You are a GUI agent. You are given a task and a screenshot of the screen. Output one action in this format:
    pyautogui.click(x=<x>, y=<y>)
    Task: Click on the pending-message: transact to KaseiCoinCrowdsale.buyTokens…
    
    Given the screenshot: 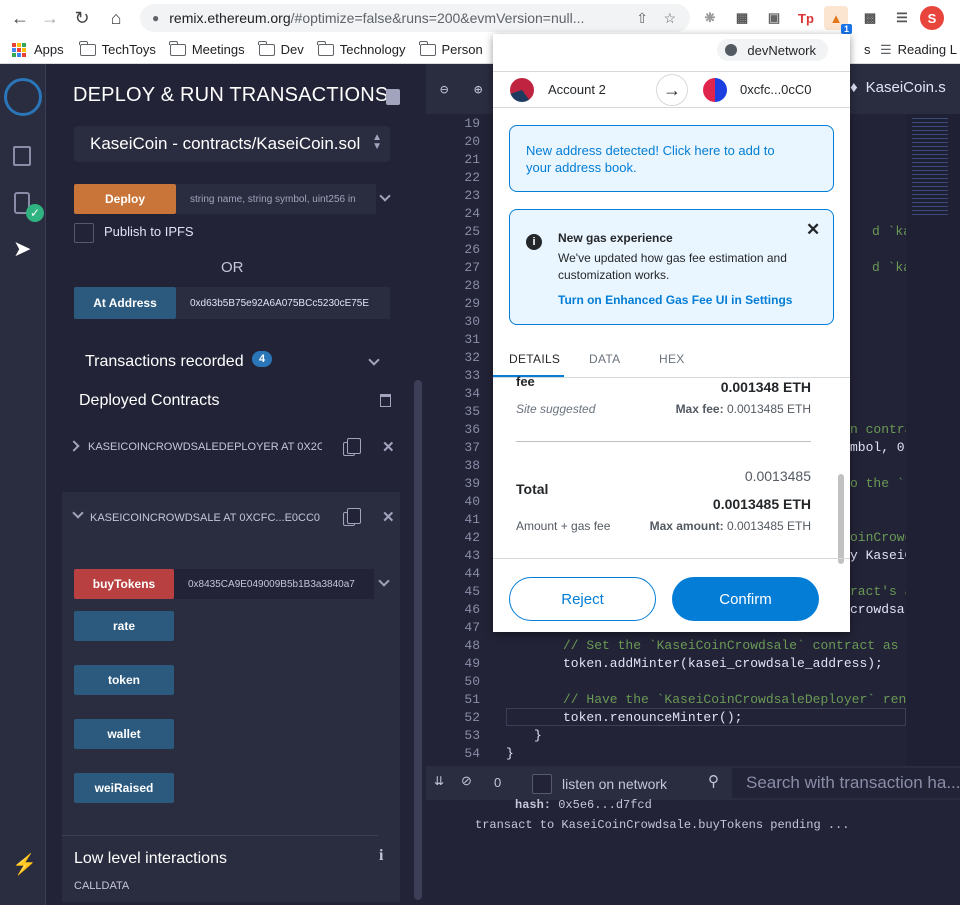 What is the action you would take?
    pyautogui.click(x=662, y=825)
    